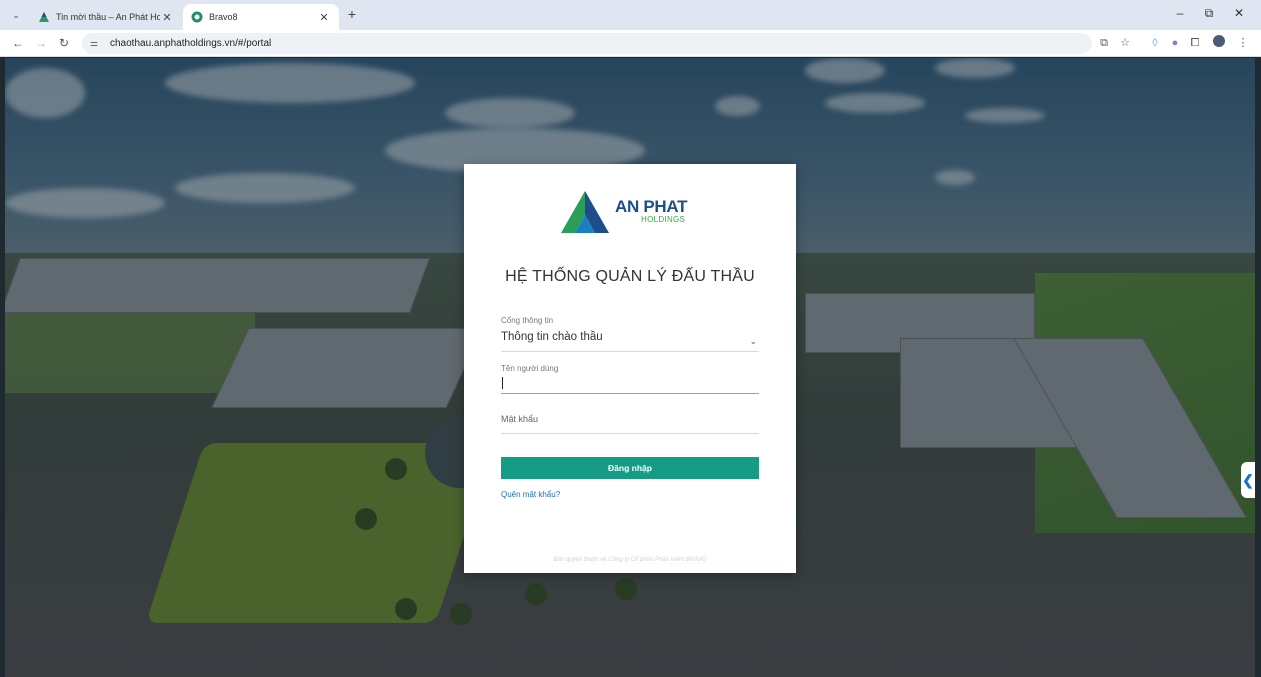 The image size is (1261, 677). What do you see at coordinates (753, 341) in the screenshot?
I see `chevron-down-icon: ⌄` at bounding box center [753, 341].